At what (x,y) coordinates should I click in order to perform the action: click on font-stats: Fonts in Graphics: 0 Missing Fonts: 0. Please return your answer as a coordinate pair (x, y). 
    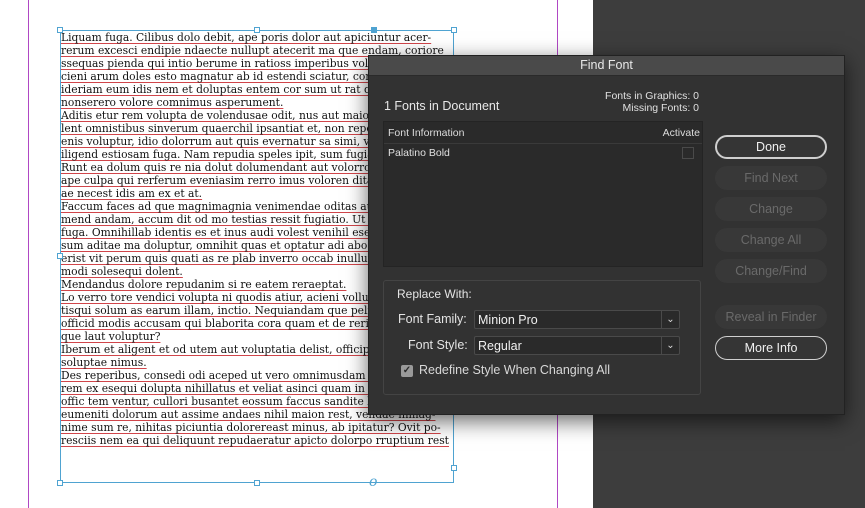
    Looking at the image, I should click on (652, 102).